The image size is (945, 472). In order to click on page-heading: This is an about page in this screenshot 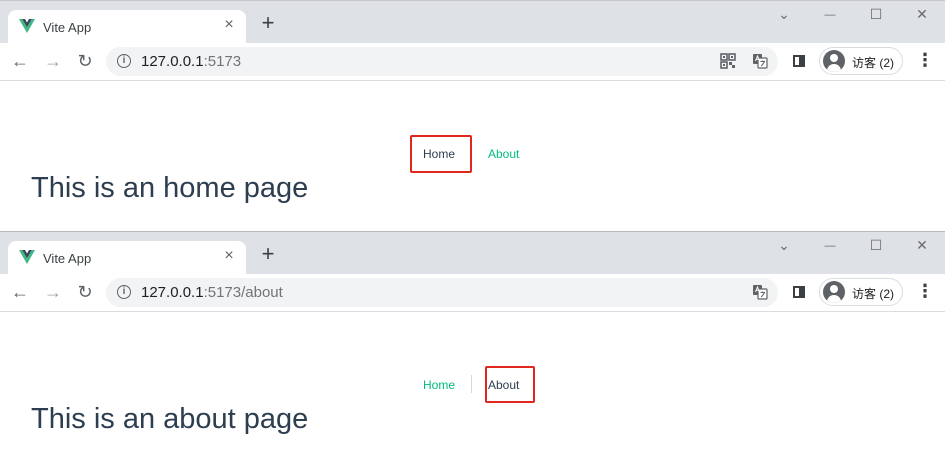, I will do `click(170, 419)`.